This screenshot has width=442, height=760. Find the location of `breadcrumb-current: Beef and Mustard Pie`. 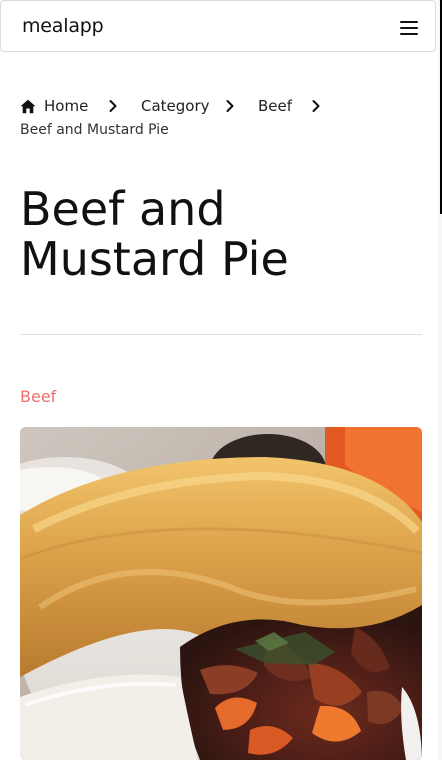

breadcrumb-current: Beef and Mustard Pie is located at coordinates (94, 130).